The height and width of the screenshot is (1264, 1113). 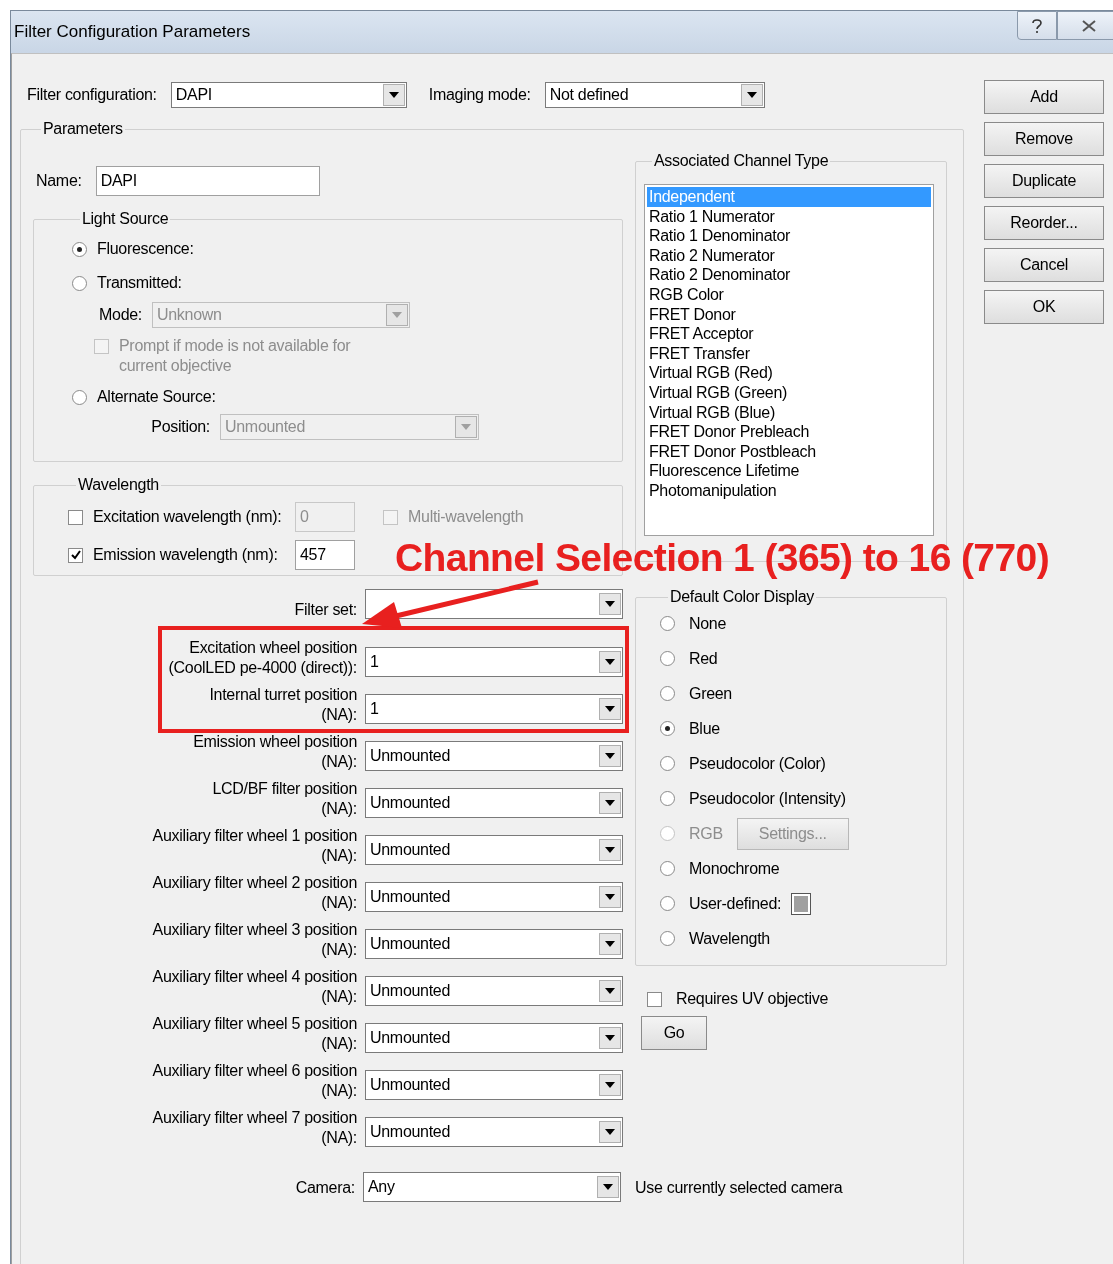 What do you see at coordinates (789, 314) in the screenshot?
I see `list-item: FRET Donor` at bounding box center [789, 314].